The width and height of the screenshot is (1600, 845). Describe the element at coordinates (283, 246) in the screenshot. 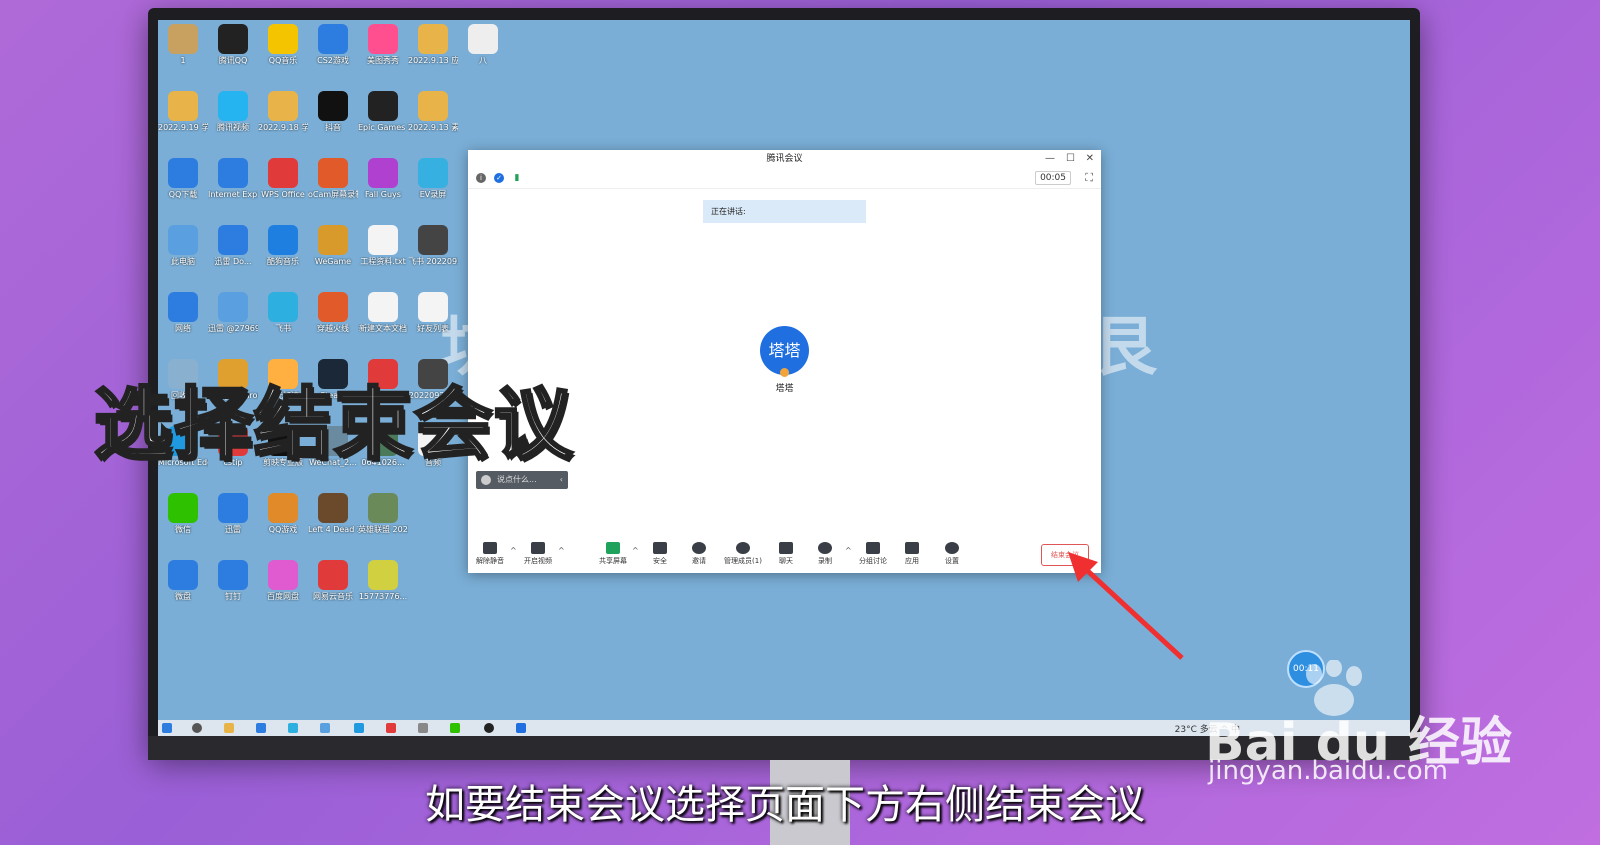

I see `desktop-icon: 酷狗音乐` at that location.